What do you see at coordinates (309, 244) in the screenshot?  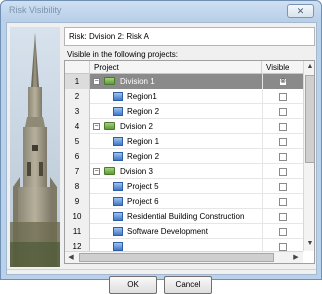 I see `scroll-down-icon: ▼` at bounding box center [309, 244].